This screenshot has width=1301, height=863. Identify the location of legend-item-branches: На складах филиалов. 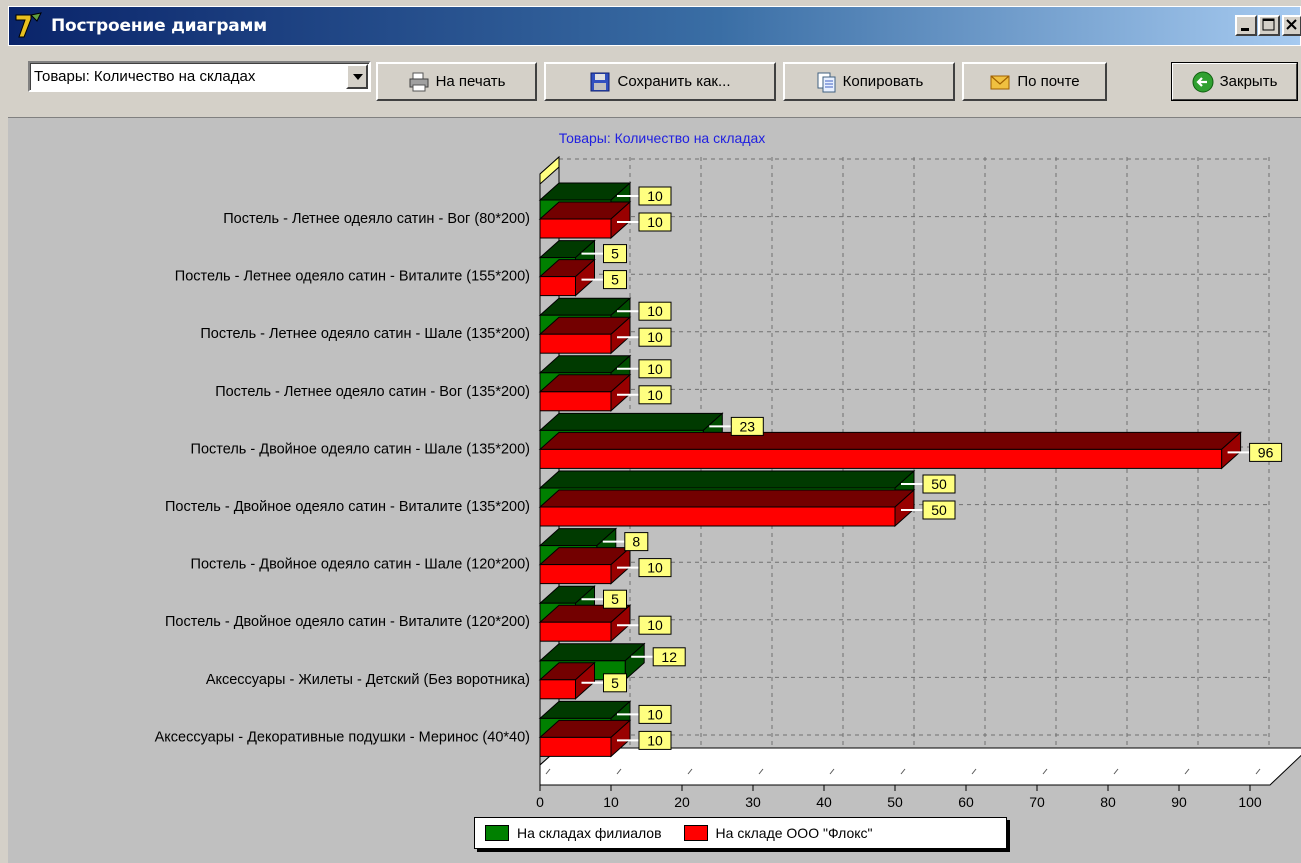
(573, 833).